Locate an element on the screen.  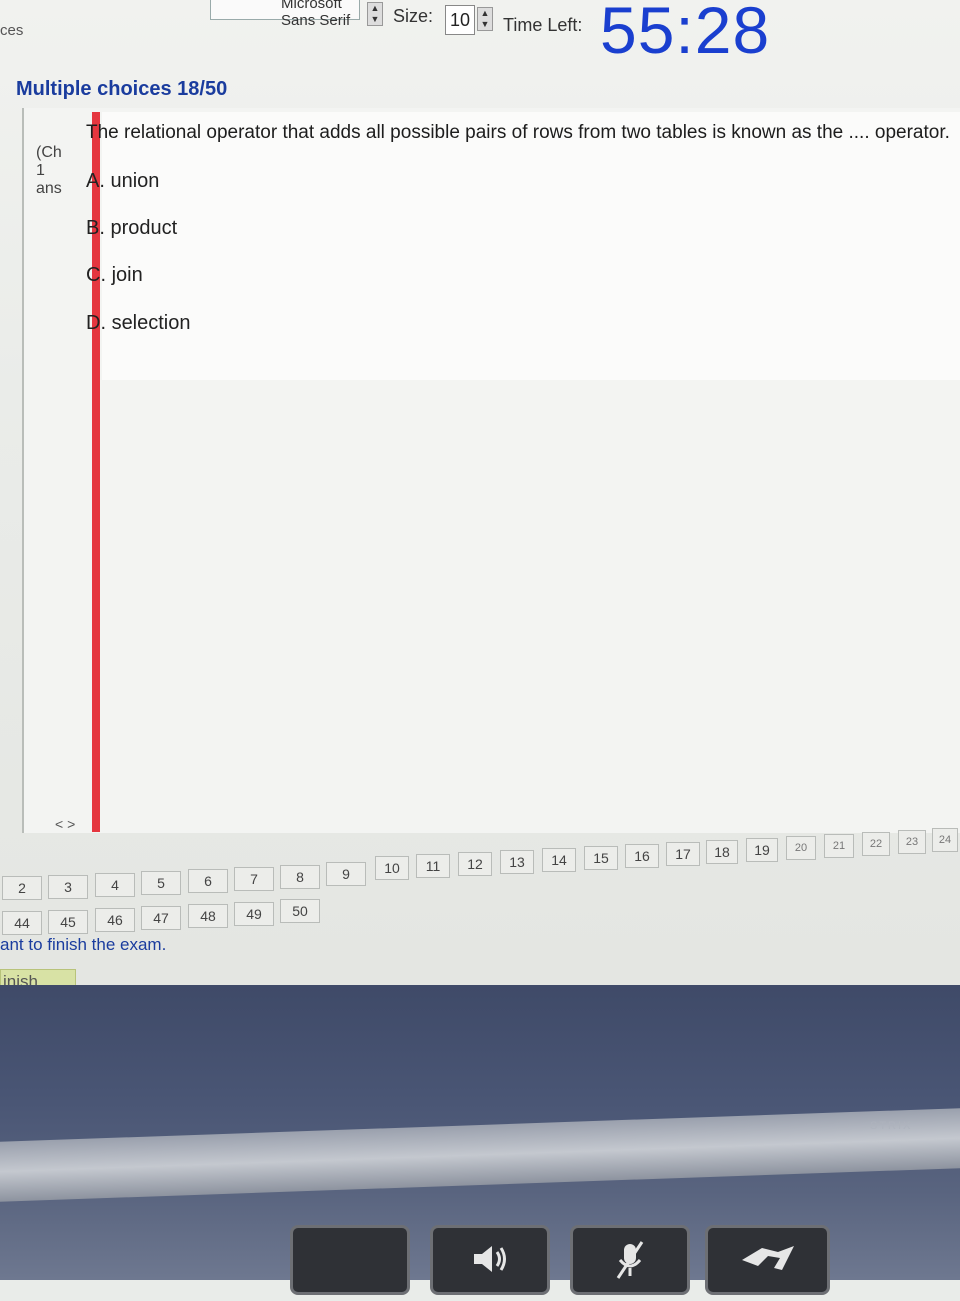
question-nav-button: 12 is located at coordinates (475, 864).